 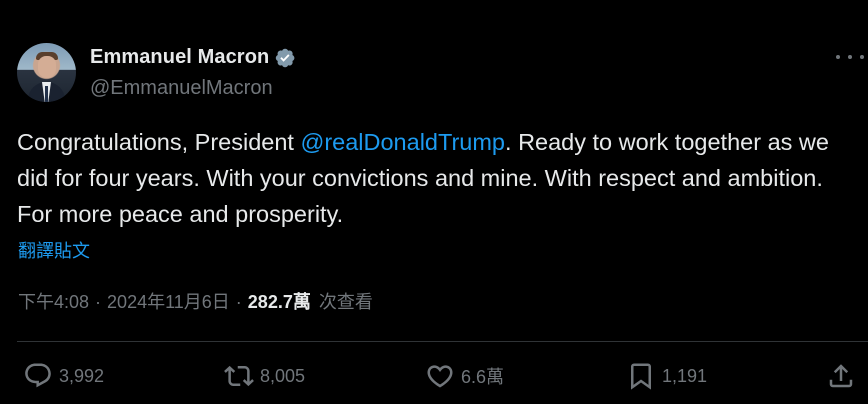 I want to click on bookmark-count: 1,191, so click(x=685, y=375).